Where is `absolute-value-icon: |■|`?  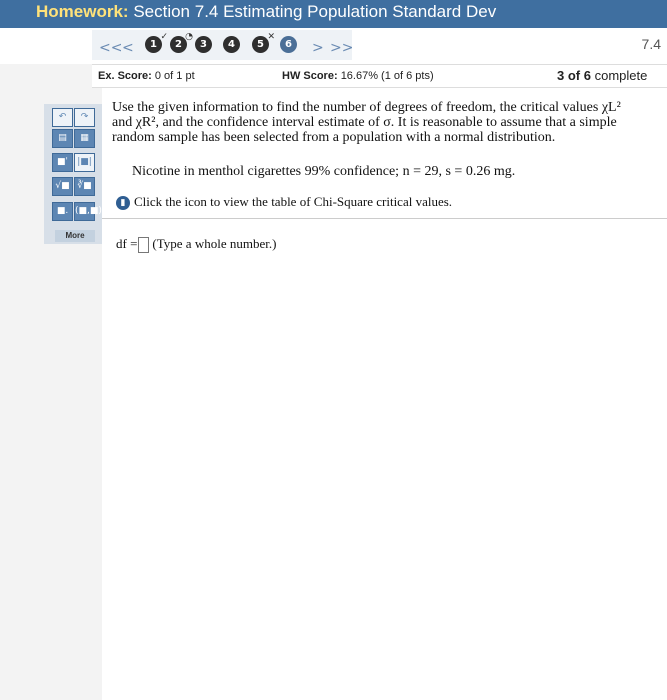 absolute-value-icon: |■| is located at coordinates (84, 162).